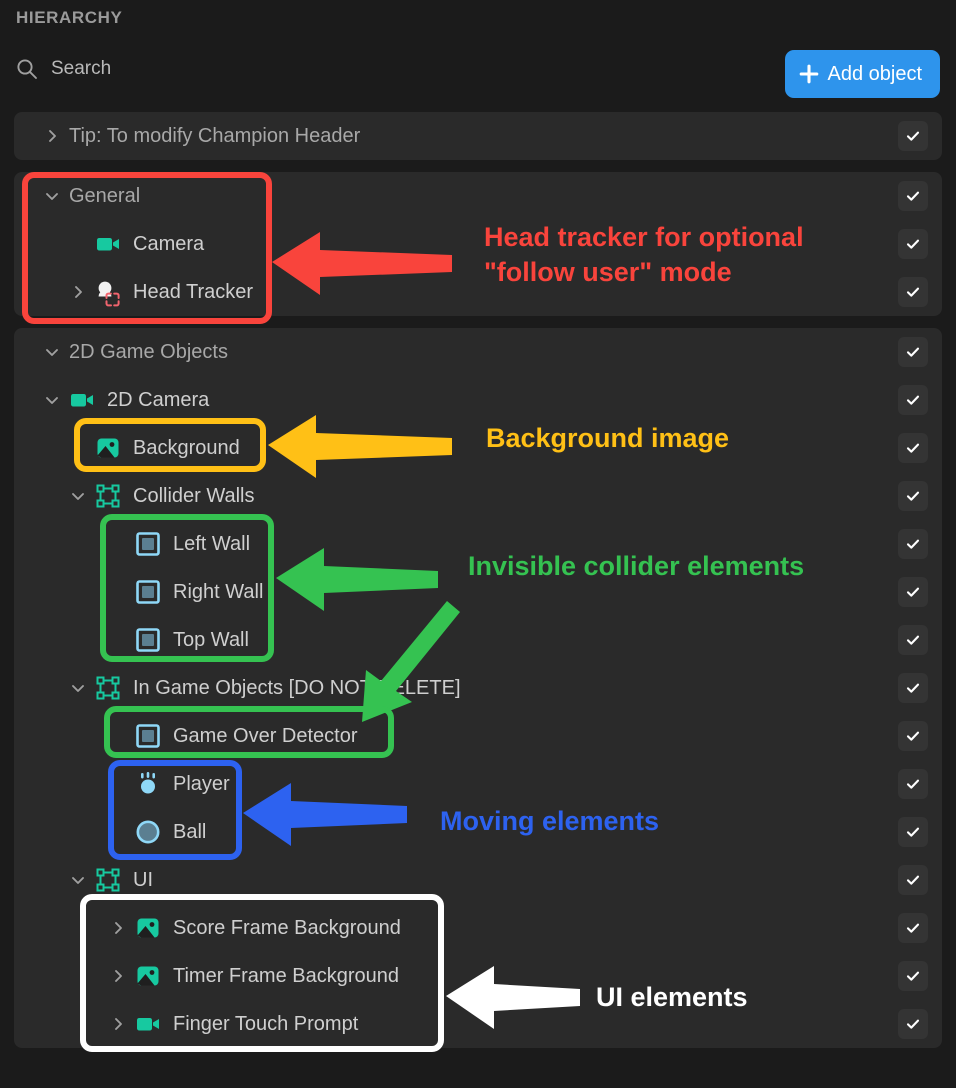 Image resolution: width=956 pixels, height=1088 pixels. What do you see at coordinates (478, 592) in the screenshot?
I see `tree-row: Right Wall` at bounding box center [478, 592].